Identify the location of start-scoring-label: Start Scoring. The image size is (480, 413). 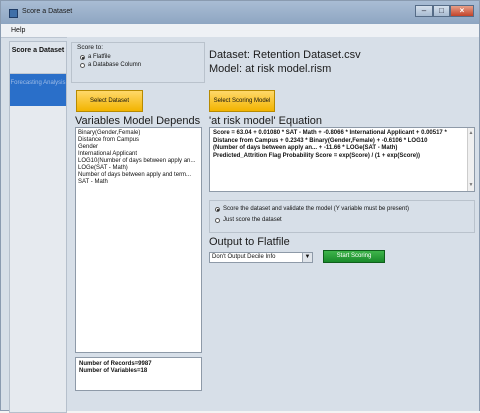
(354, 256).